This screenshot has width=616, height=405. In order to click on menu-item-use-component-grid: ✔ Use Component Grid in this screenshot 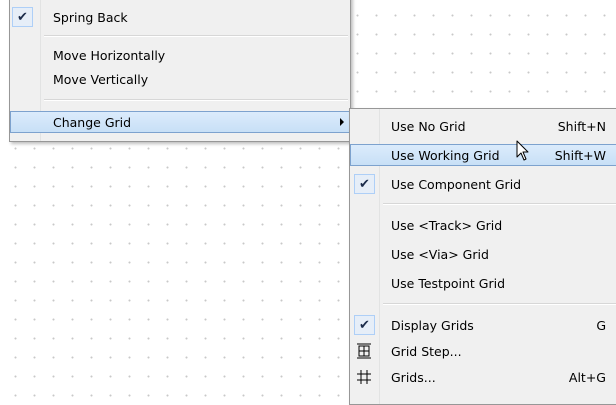, I will do `click(483, 184)`.